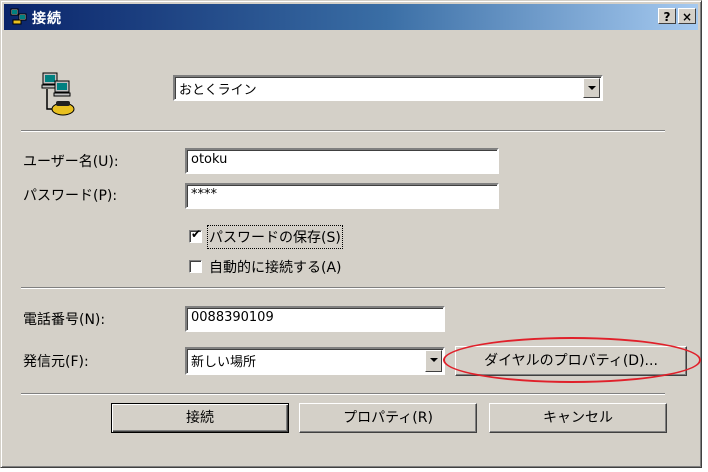 The height and width of the screenshot is (472, 708). I want to click on phone-label: 電話番号(N):, so click(64, 320).